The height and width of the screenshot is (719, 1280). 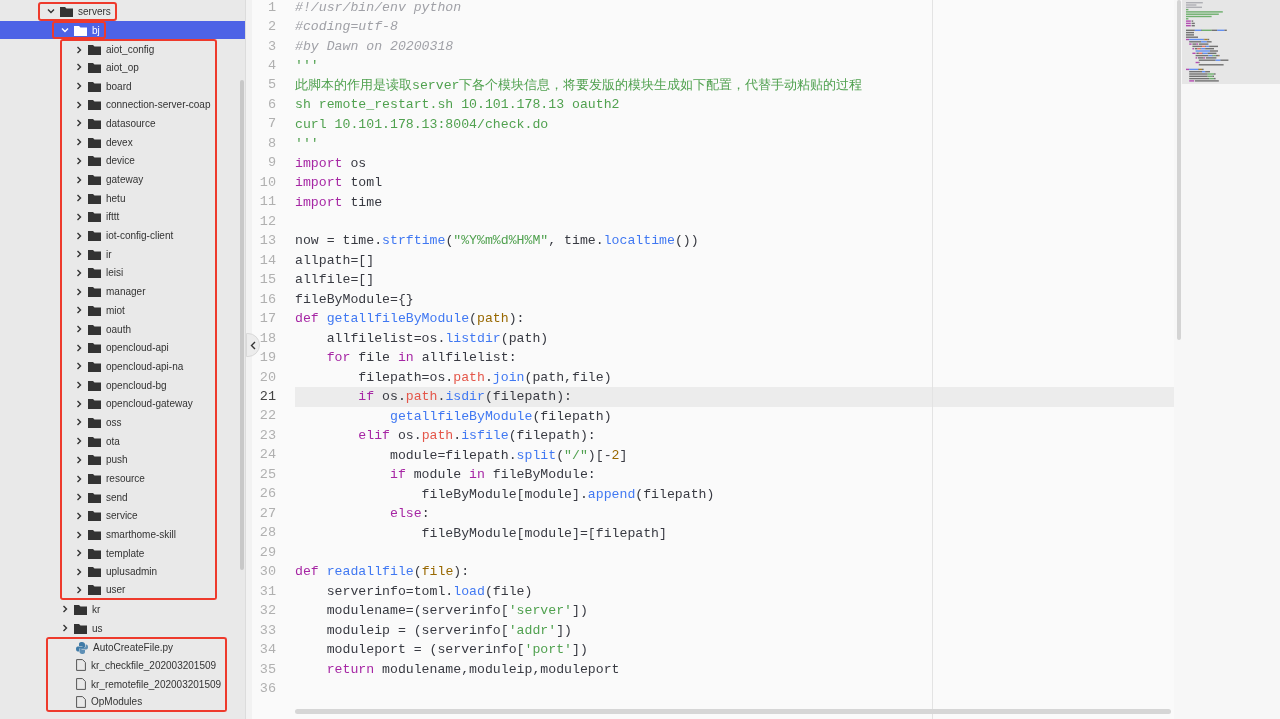 What do you see at coordinates (138, 198) in the screenshot?
I see `tree-row: hetu` at bounding box center [138, 198].